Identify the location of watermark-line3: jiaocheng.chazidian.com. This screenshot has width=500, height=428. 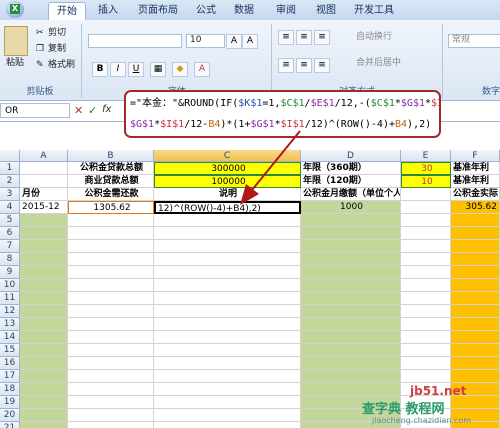
(422, 420).